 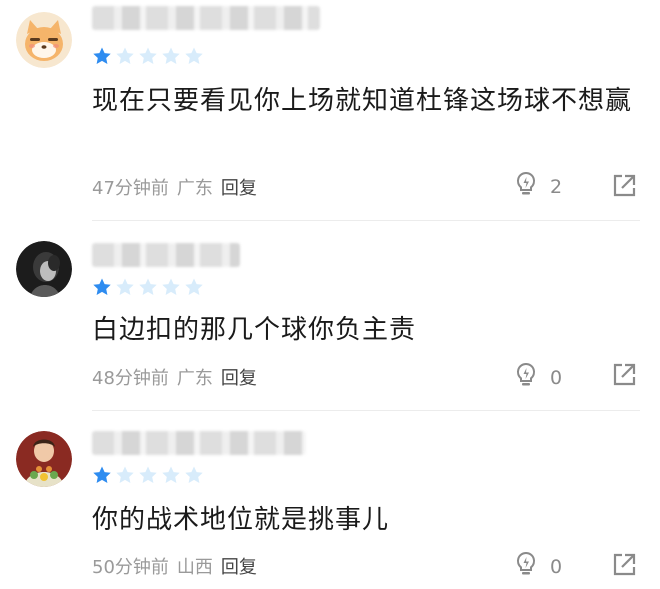 What do you see at coordinates (241, 520) in the screenshot?
I see `comment-text: 你的战术地位就是挑事儿` at bounding box center [241, 520].